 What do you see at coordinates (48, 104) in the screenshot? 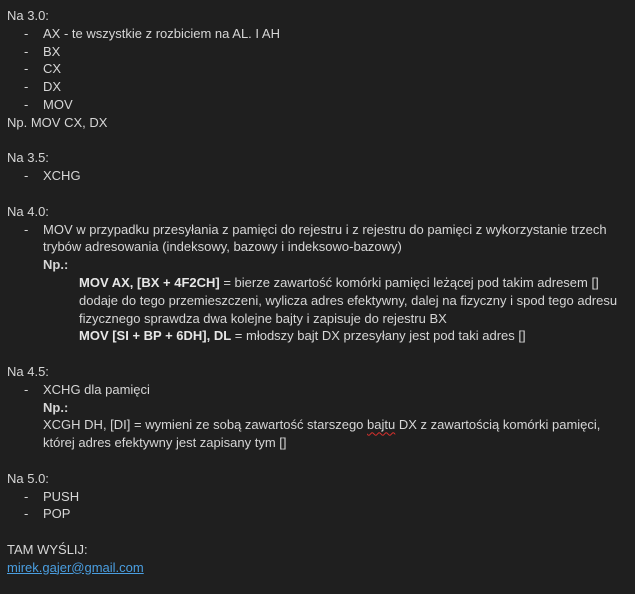
I see `list-item: - MOV` at bounding box center [48, 104].